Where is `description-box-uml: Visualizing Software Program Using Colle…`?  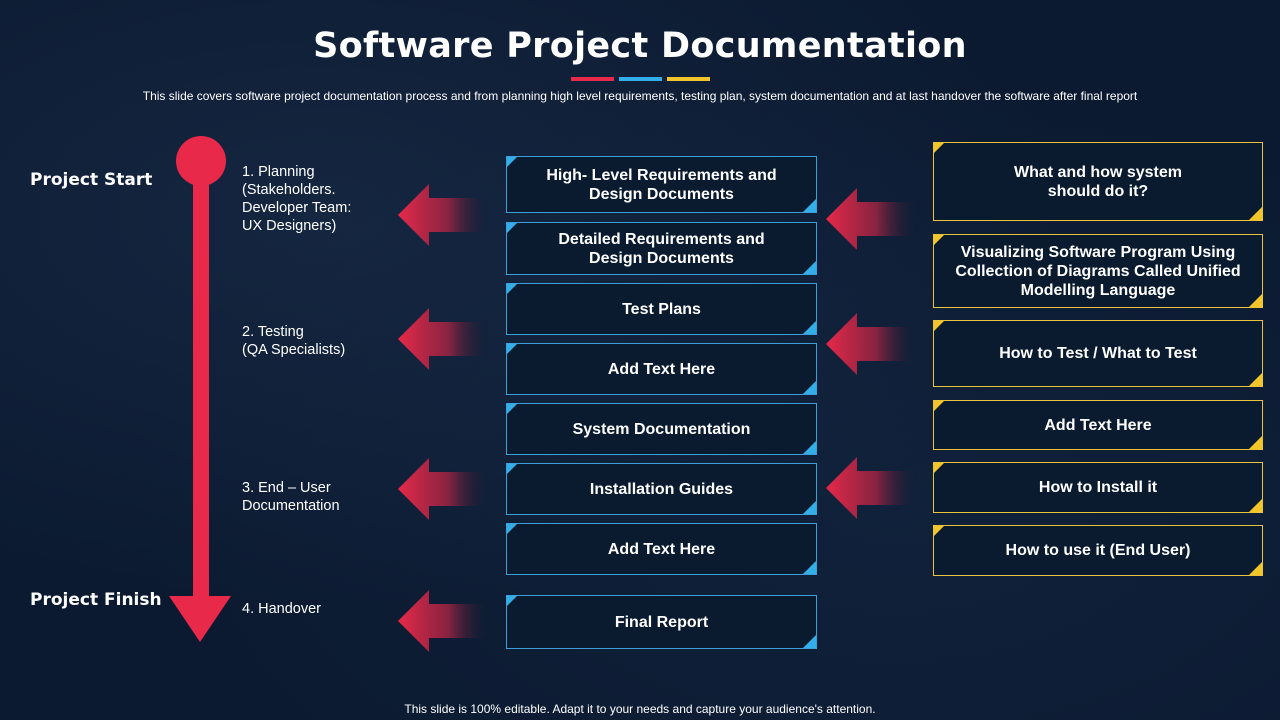 description-box-uml: Visualizing Software Program Using Colle… is located at coordinates (1098, 271).